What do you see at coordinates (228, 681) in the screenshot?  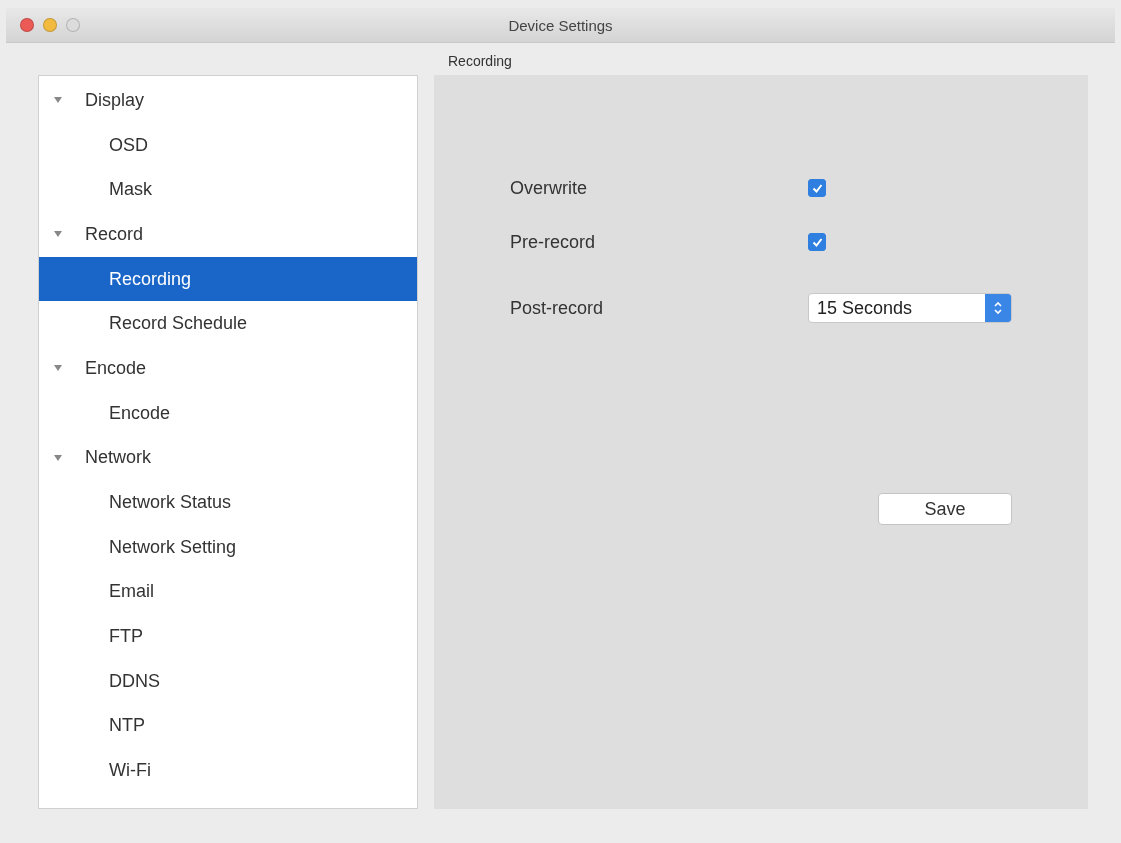 I see `tree-item: DDNS` at bounding box center [228, 681].